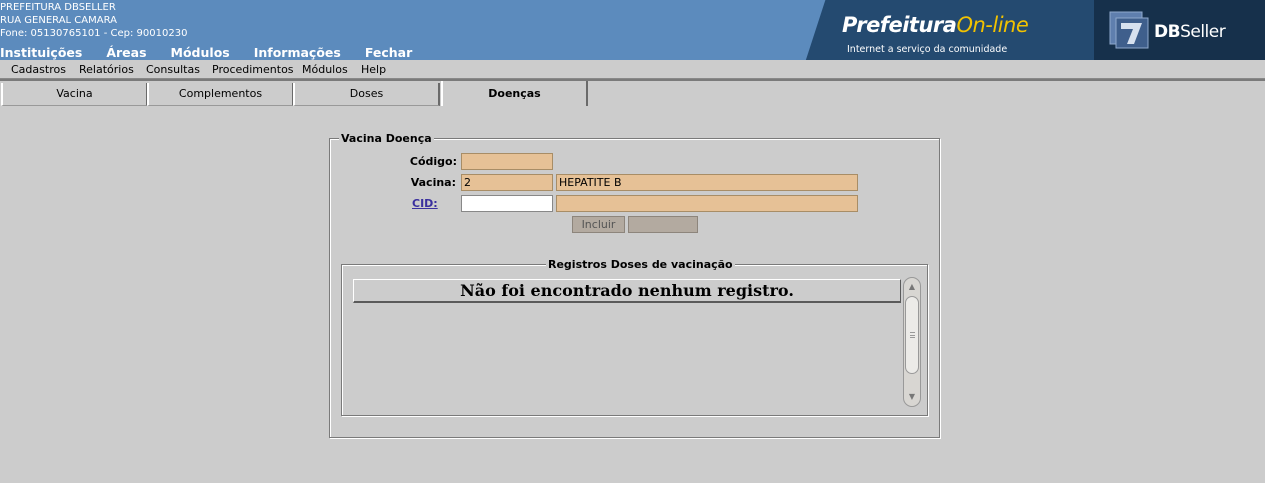  What do you see at coordinates (935, 25) in the screenshot?
I see `prefeitura-online-logo: PrefeituraOn-line` at bounding box center [935, 25].